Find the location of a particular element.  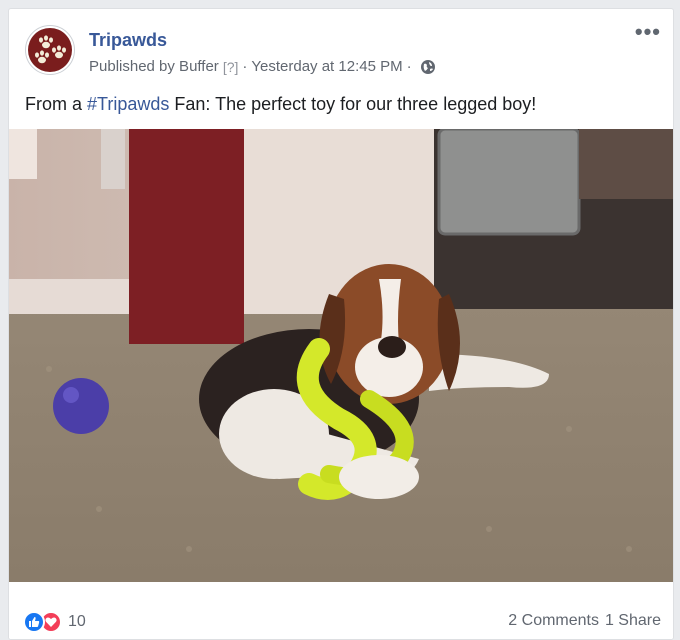

more-options-icon: ••• is located at coordinates (648, 32).